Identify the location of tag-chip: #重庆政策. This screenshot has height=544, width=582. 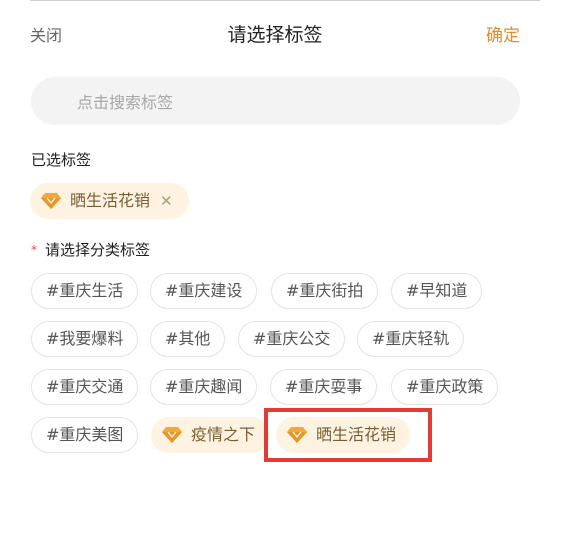
(445, 387).